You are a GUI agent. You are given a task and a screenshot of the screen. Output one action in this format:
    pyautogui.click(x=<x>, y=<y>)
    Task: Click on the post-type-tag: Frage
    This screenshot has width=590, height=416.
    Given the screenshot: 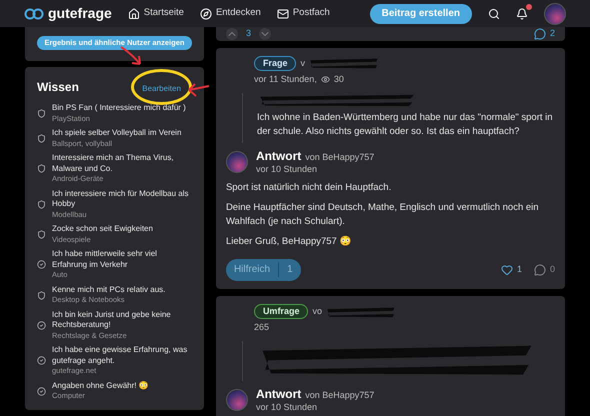 What is the action you would take?
    pyautogui.click(x=275, y=63)
    